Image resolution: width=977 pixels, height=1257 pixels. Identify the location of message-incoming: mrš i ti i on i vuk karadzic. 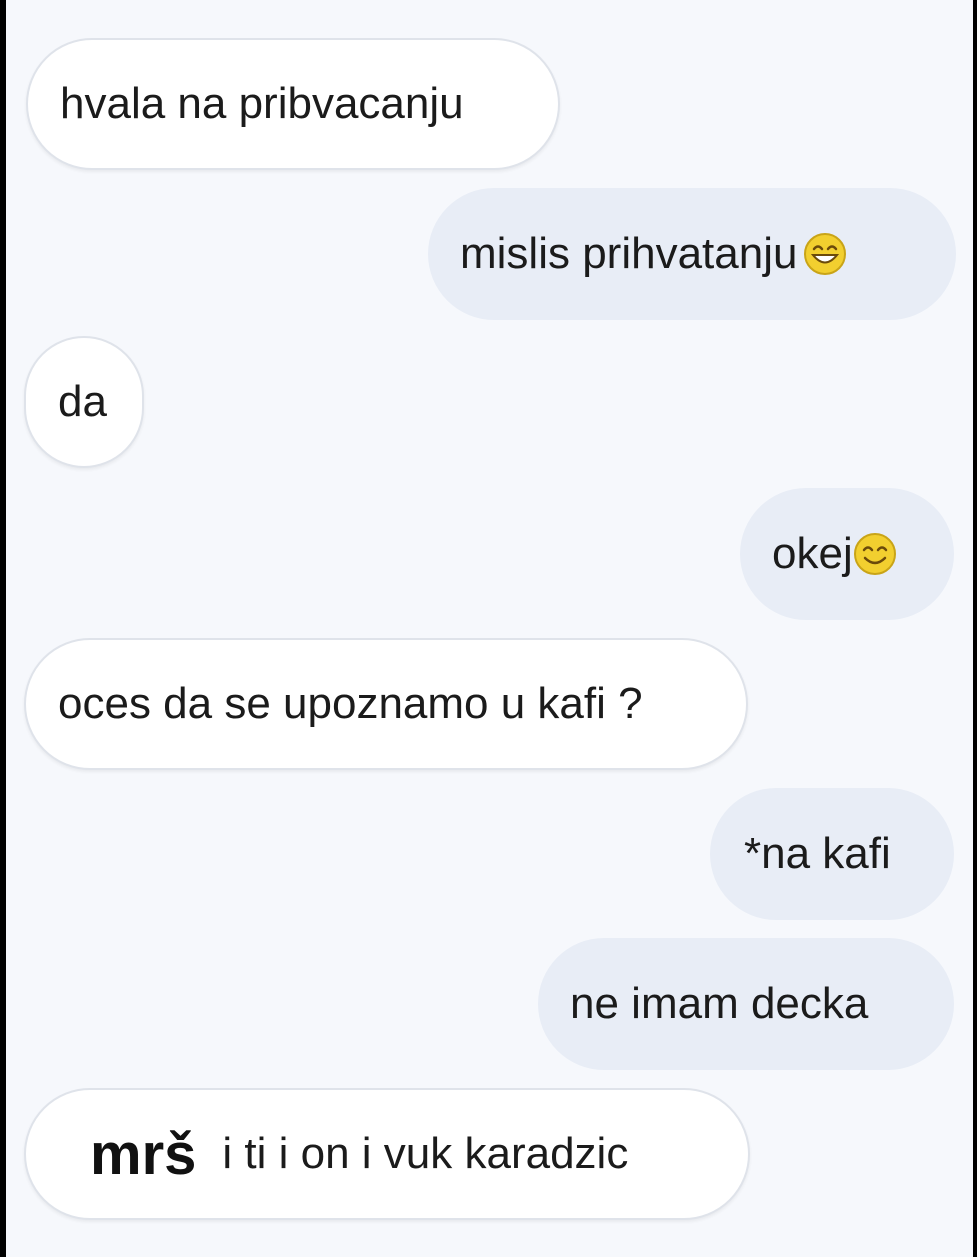
(387, 1154).